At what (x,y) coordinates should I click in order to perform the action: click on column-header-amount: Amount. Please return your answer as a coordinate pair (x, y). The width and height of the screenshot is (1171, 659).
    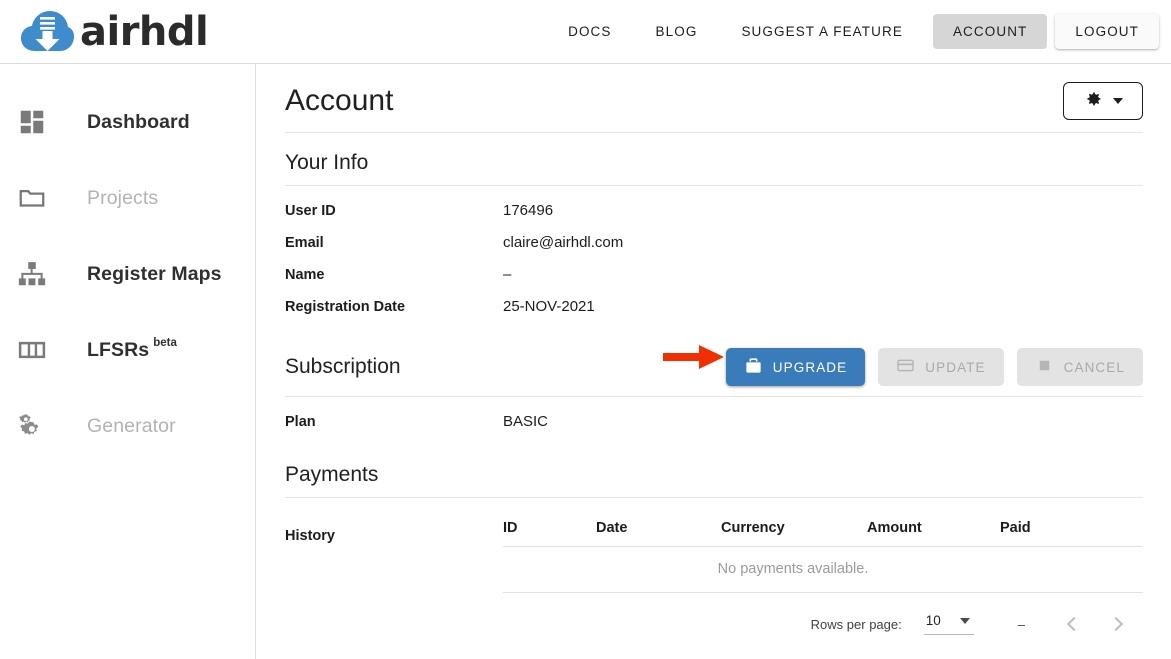
    Looking at the image, I should click on (894, 528).